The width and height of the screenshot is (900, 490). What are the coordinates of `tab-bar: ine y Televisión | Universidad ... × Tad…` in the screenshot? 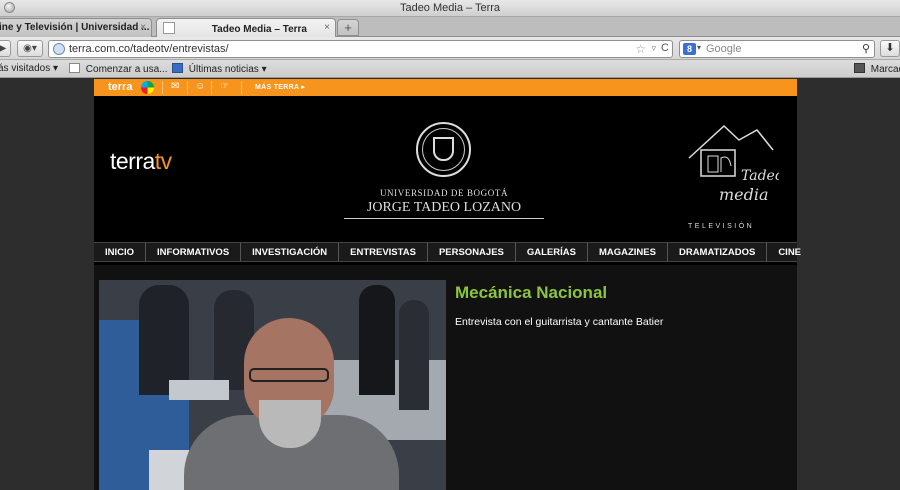 It's located at (450, 27).